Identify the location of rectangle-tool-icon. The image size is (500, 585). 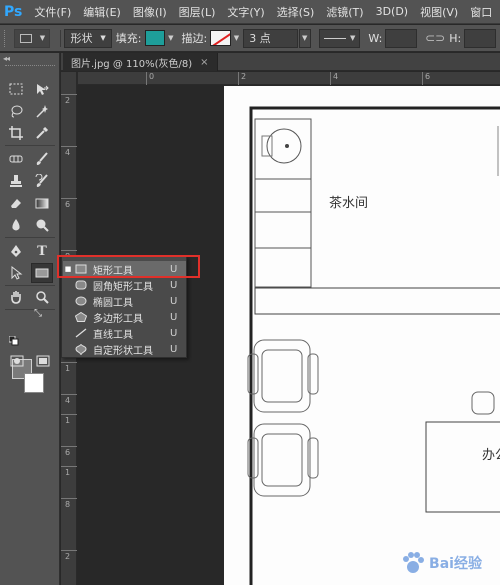
(42, 273).